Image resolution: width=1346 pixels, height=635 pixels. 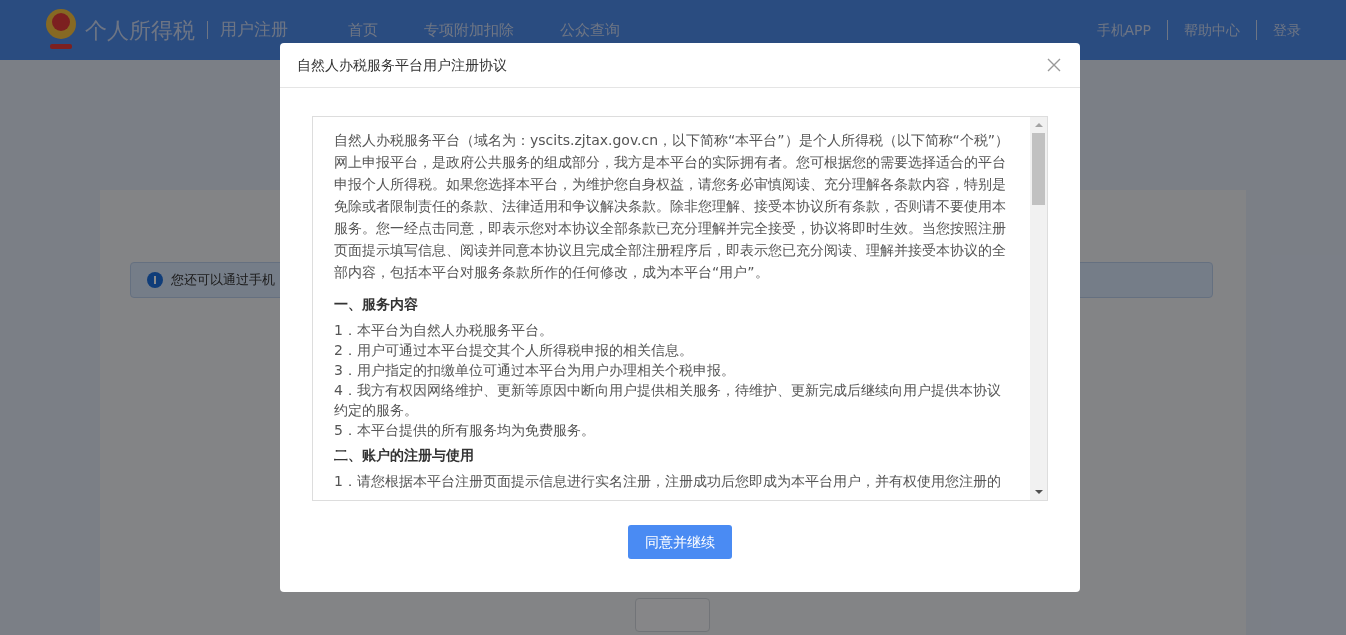 I want to click on agreement-clause: 3．用户指定的扣缴单位可通过本平台为用户办理相关个税申报。, so click(x=535, y=370).